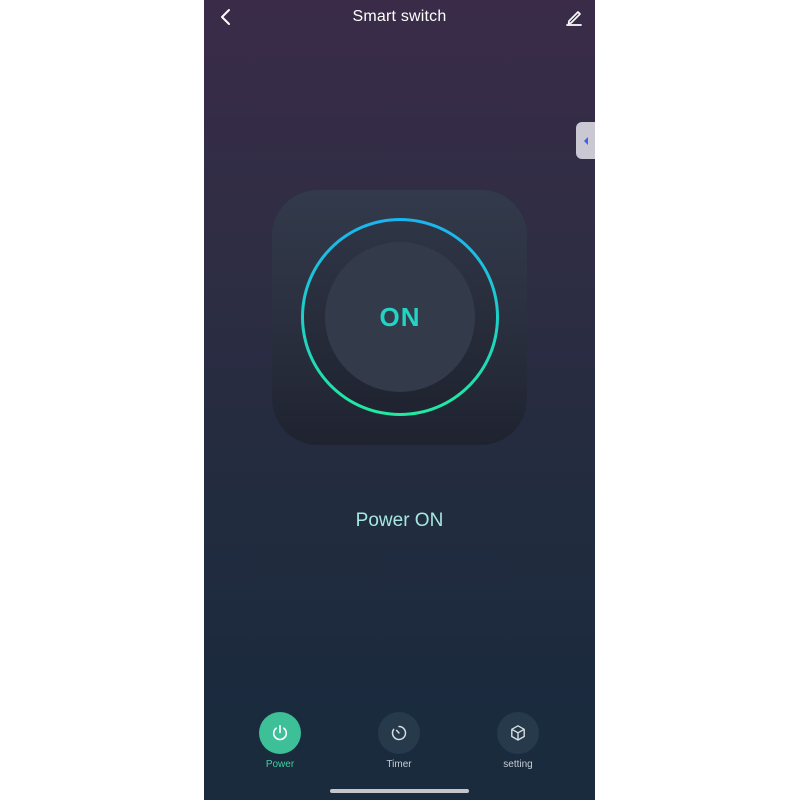 Image resolution: width=800 pixels, height=800 pixels. I want to click on nav-circle-power, so click(280, 733).